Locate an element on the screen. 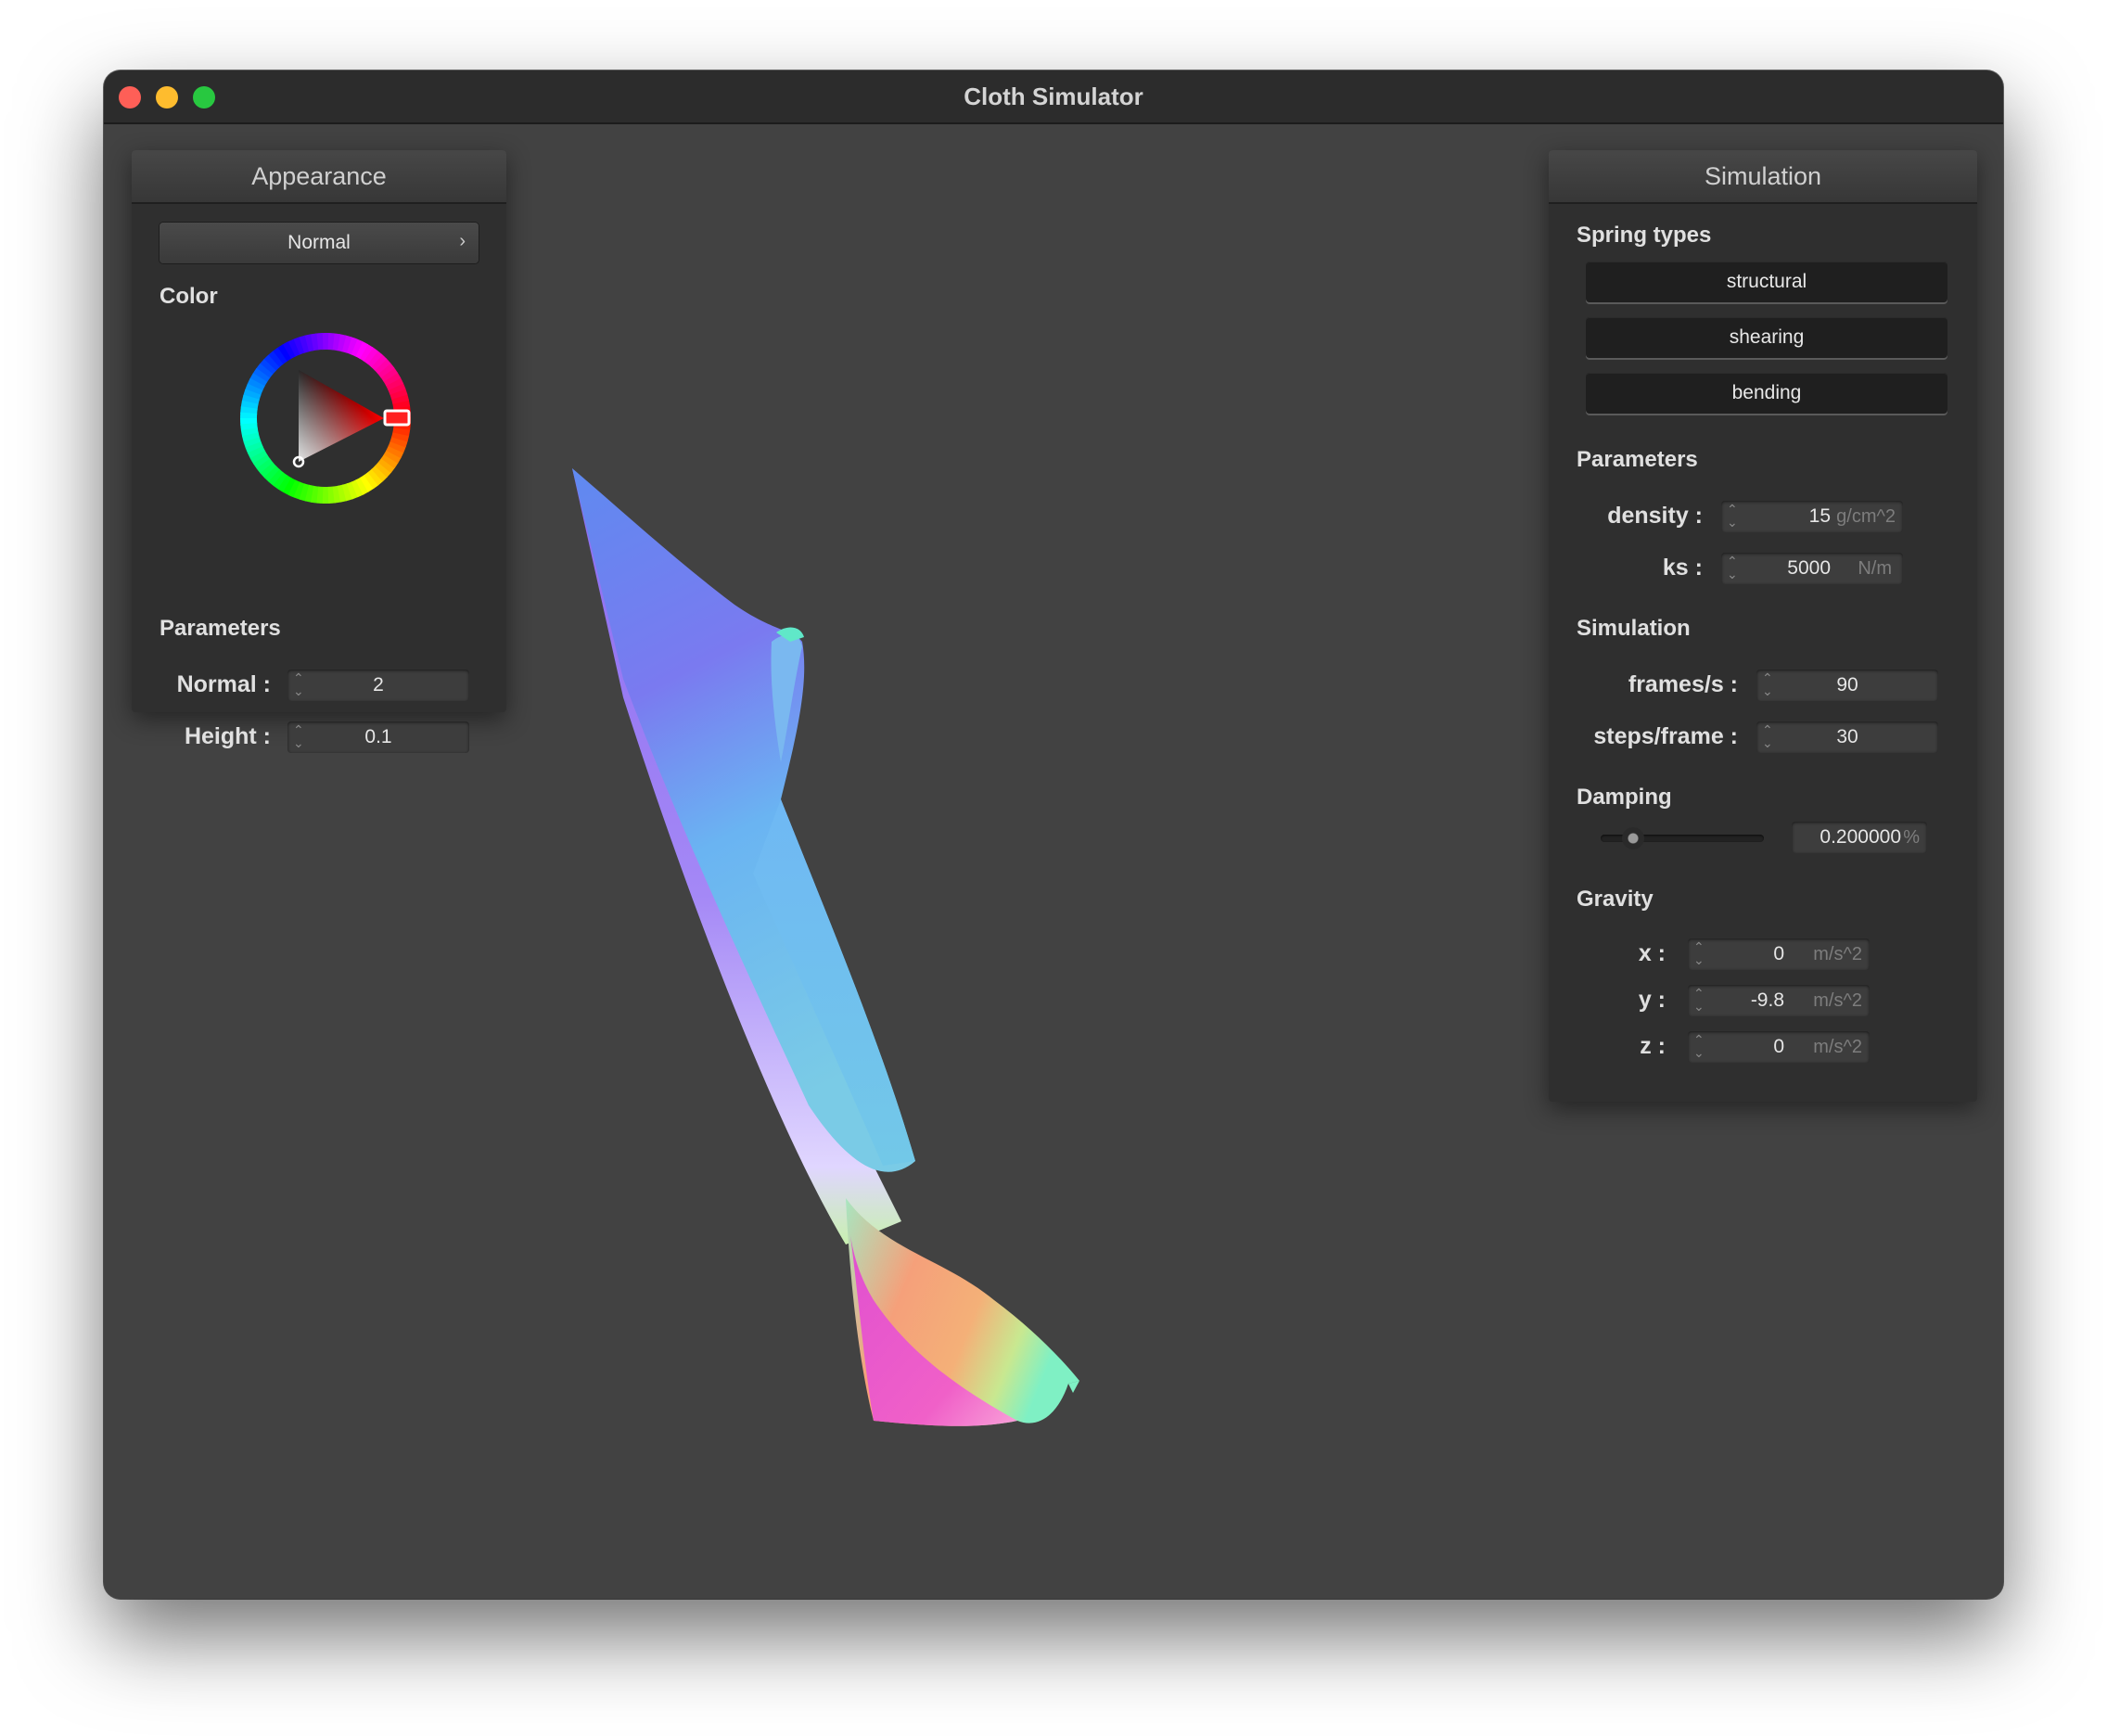  simulation-header: Simulation is located at coordinates (1763, 177).